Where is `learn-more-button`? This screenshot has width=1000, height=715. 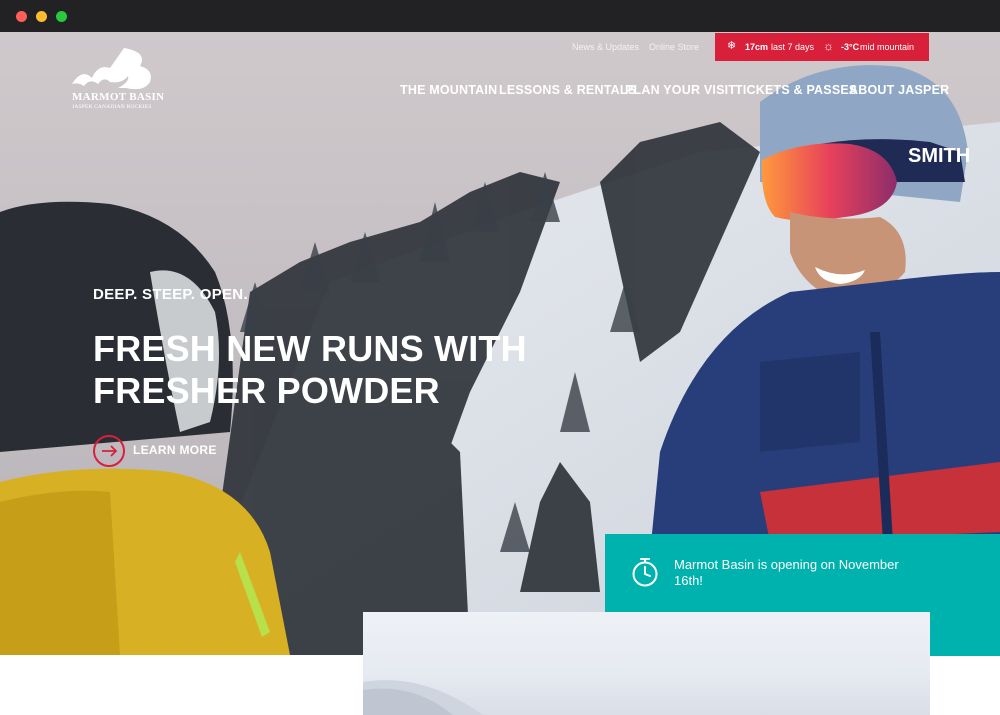 learn-more-button is located at coordinates (109, 451).